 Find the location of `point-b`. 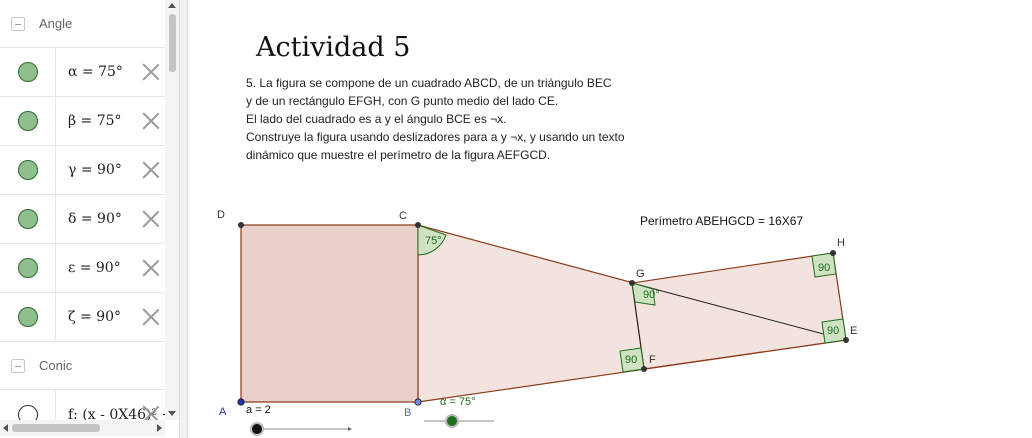

point-b is located at coordinates (418, 402).